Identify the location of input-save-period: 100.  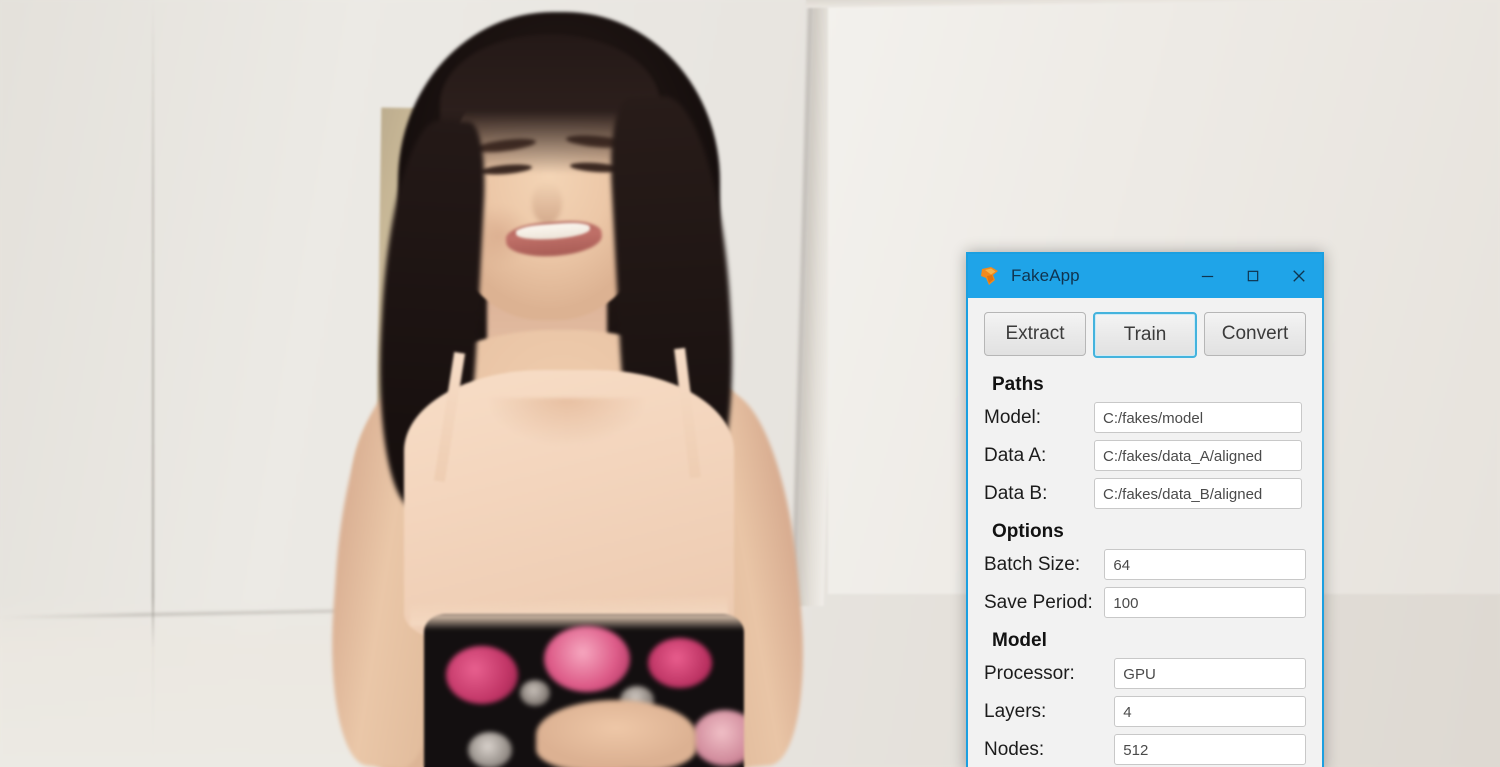
(1205, 602).